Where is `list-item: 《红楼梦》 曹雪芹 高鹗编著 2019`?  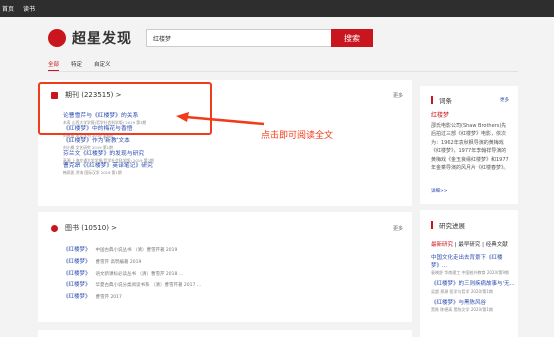
list-item: 《红楼梦》 曹雪芹 高鹗编著 2019 is located at coordinates (132, 263).